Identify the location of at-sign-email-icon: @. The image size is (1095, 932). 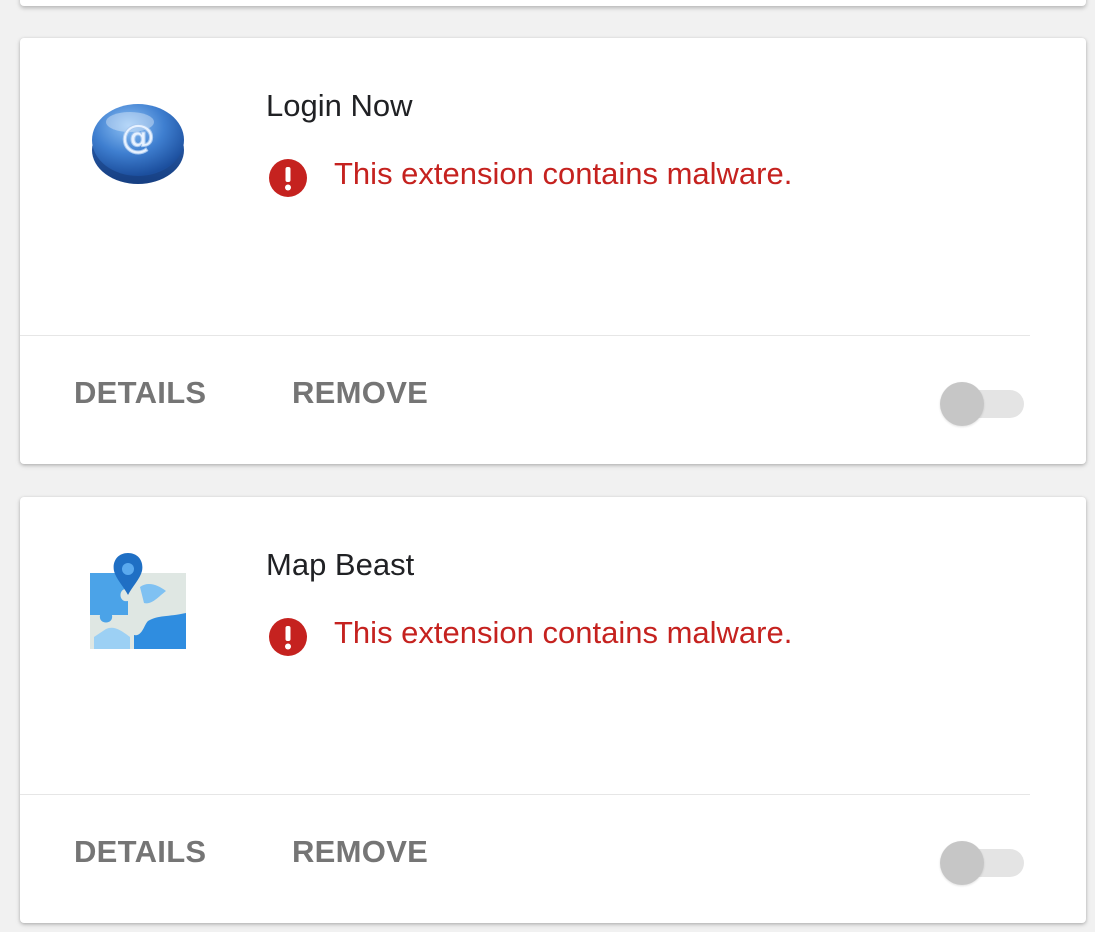
(138, 144).